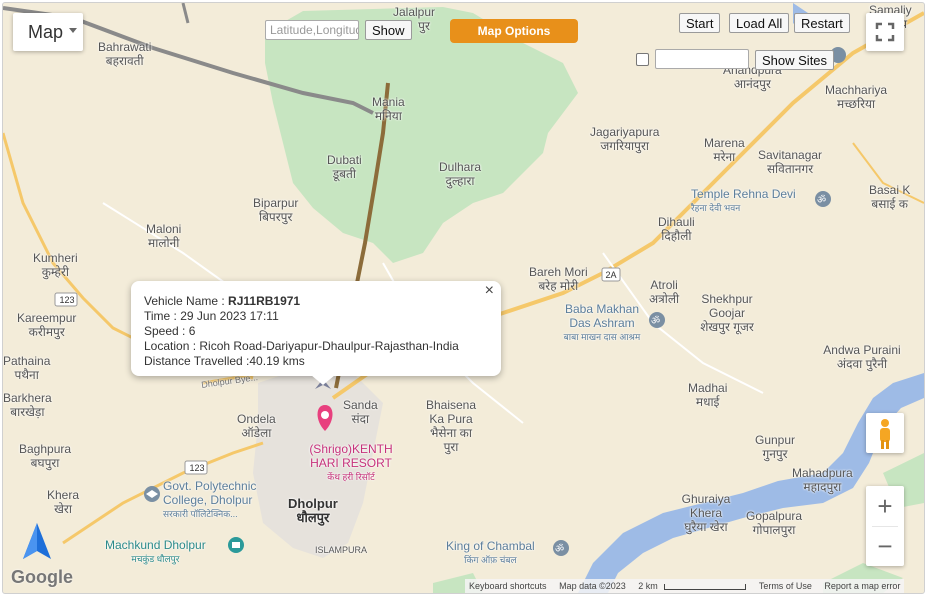  Describe the element at coordinates (775, 447) in the screenshot. I see `place-label: Gunpur गुनपुर` at that location.